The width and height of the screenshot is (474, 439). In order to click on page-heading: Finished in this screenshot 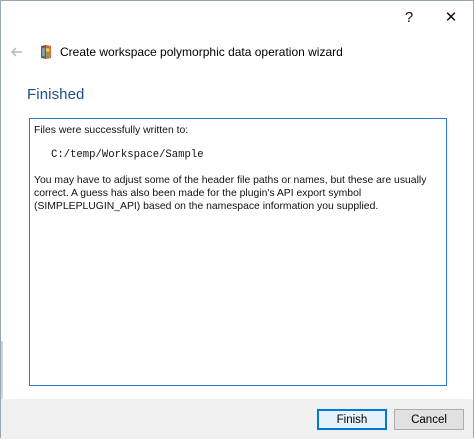, I will do `click(56, 94)`.